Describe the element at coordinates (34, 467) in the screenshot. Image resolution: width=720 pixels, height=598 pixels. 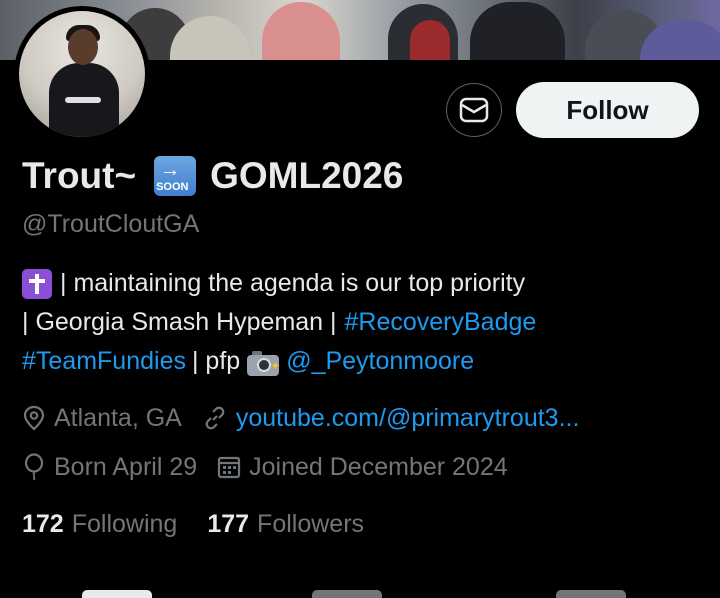
I see `balloon-icon` at that location.